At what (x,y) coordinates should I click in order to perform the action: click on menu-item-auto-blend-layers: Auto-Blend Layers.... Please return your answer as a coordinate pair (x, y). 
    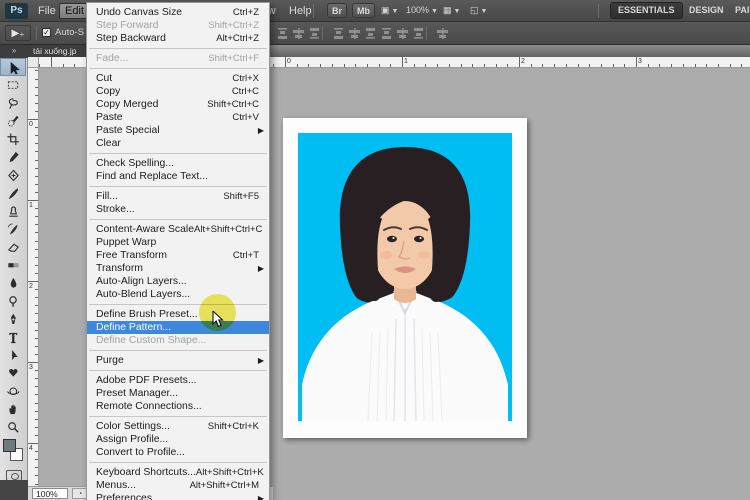
    Looking at the image, I should click on (178, 294).